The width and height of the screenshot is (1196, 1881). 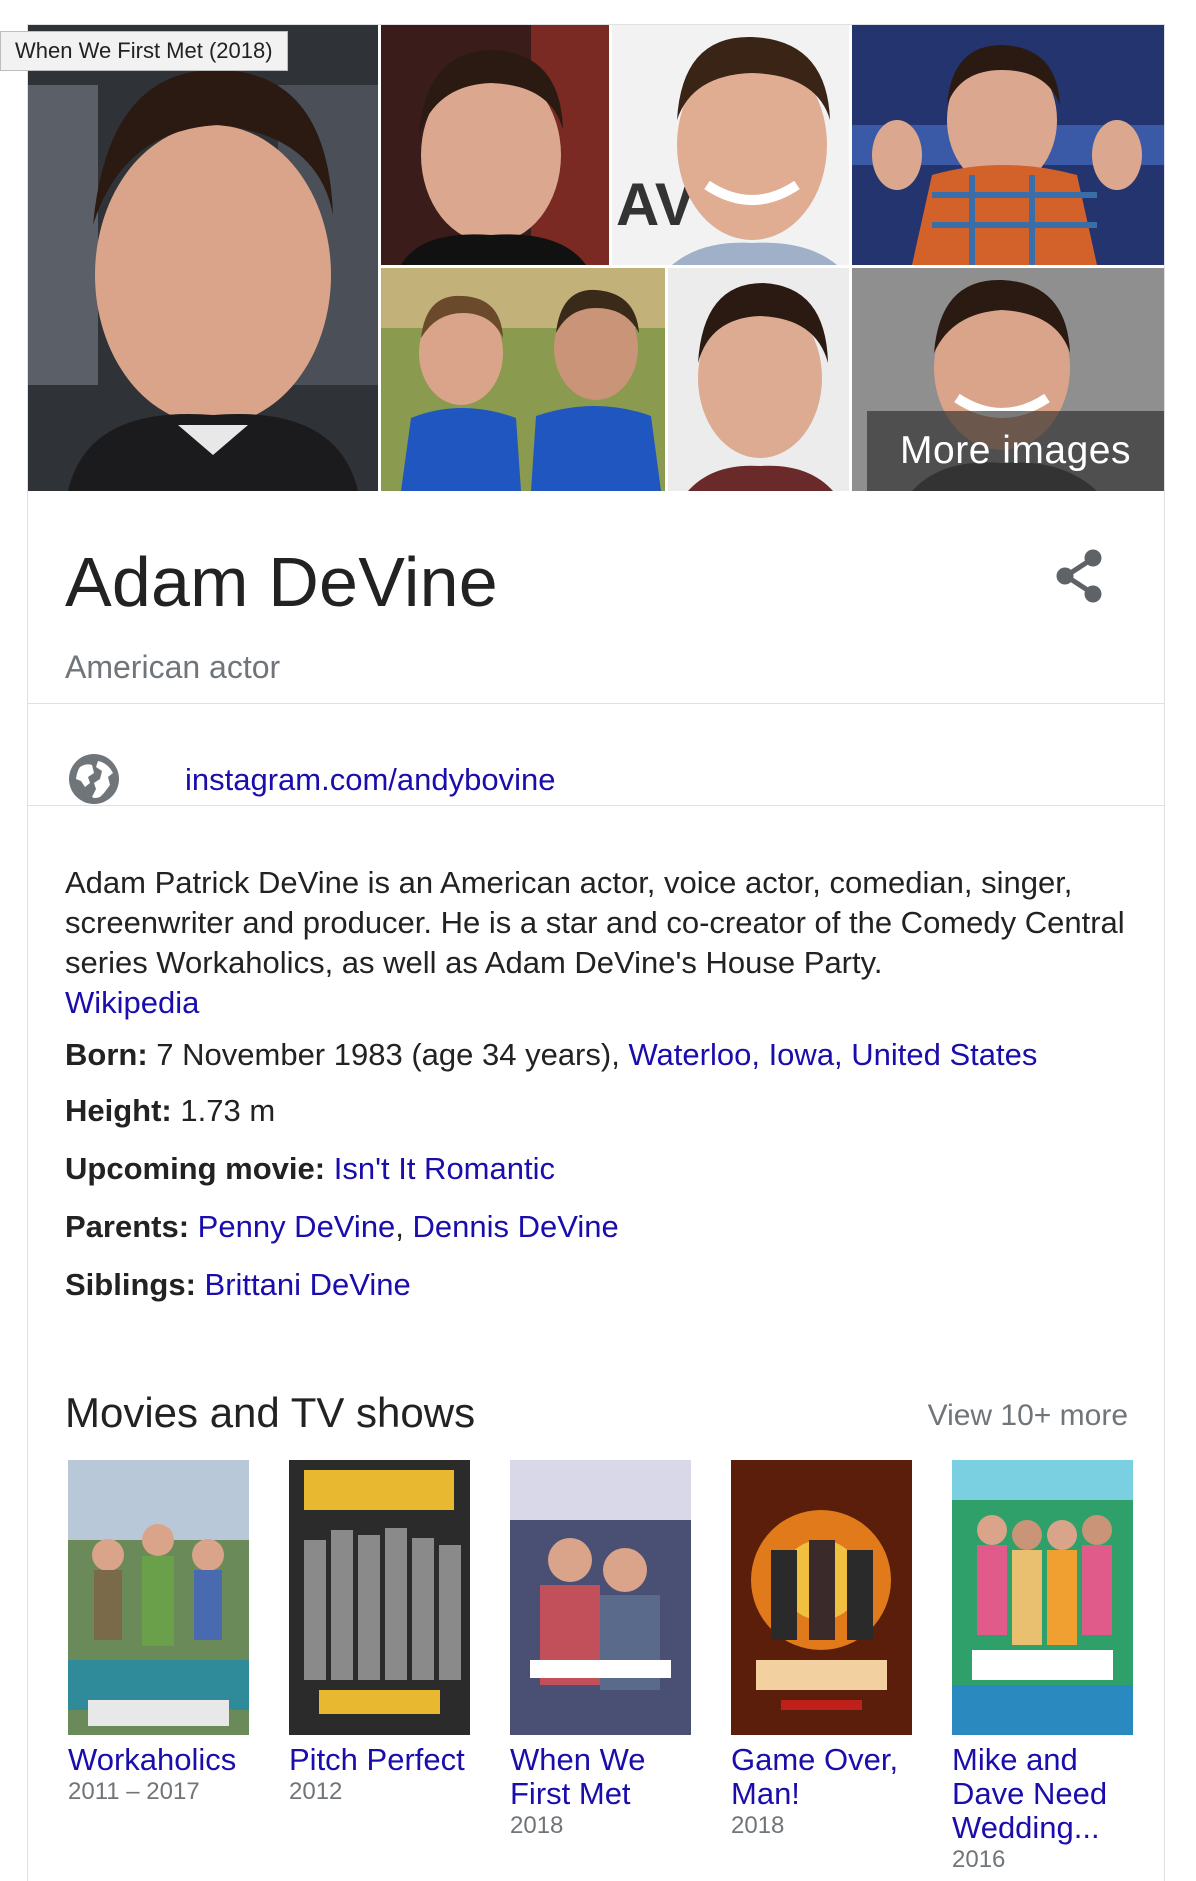 I want to click on section-title: Movies and TV shows, so click(x=270, y=1412).